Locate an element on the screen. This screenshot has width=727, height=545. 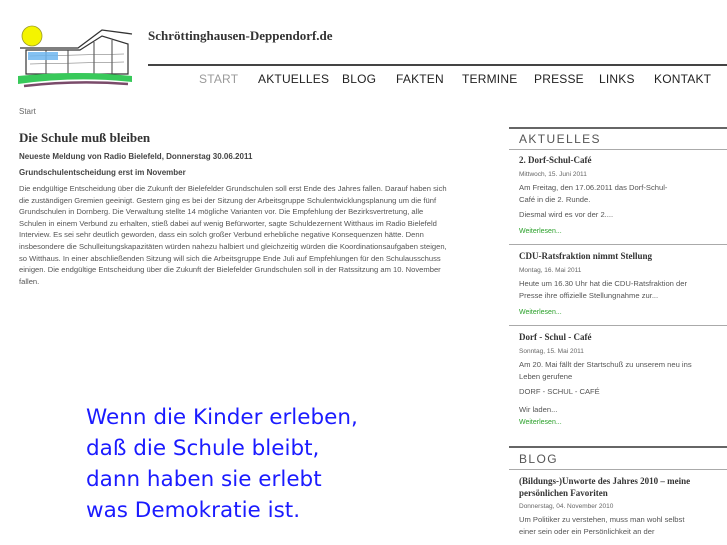
post-date: Montag, 16. Mai 2011 is located at coordinates (550, 270).